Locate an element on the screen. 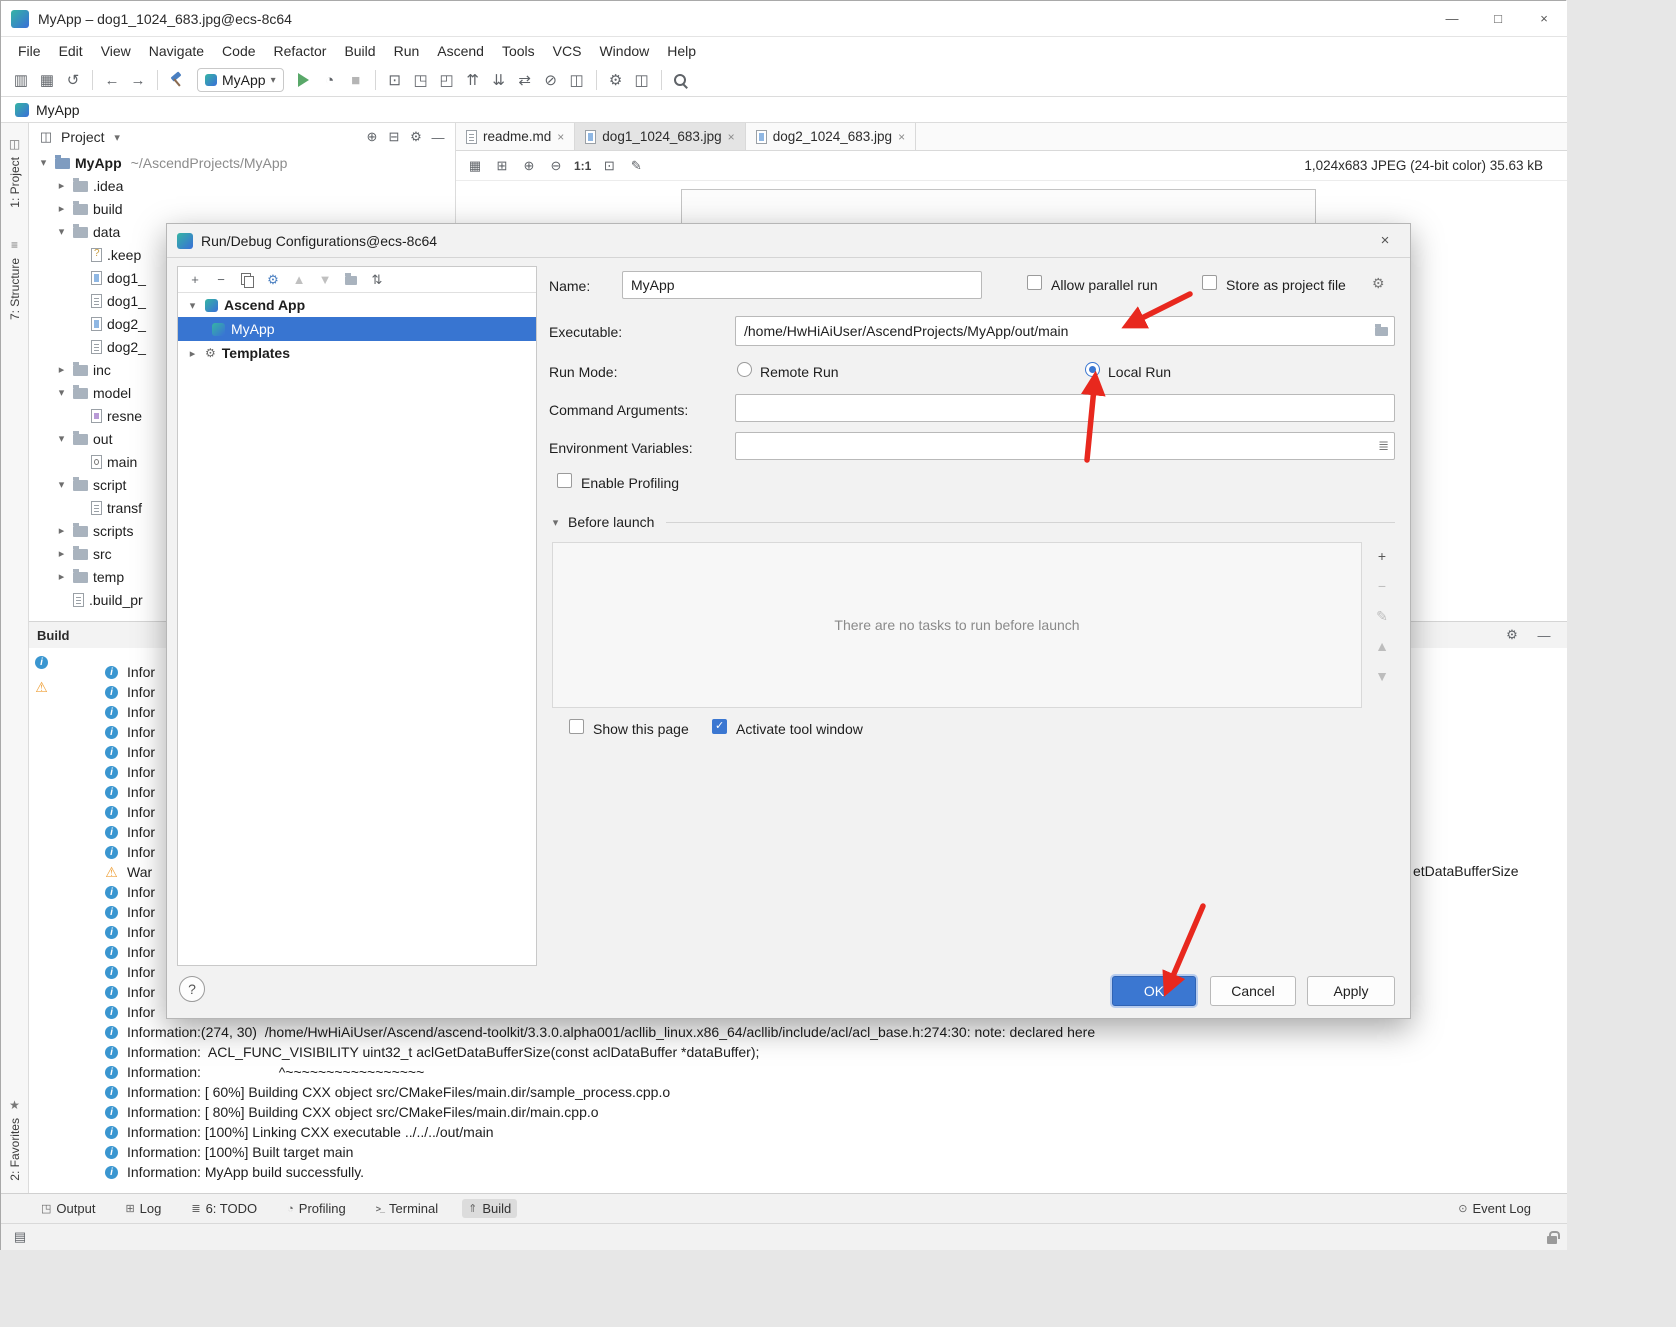  sort-configurations-icon is located at coordinates (377, 280).